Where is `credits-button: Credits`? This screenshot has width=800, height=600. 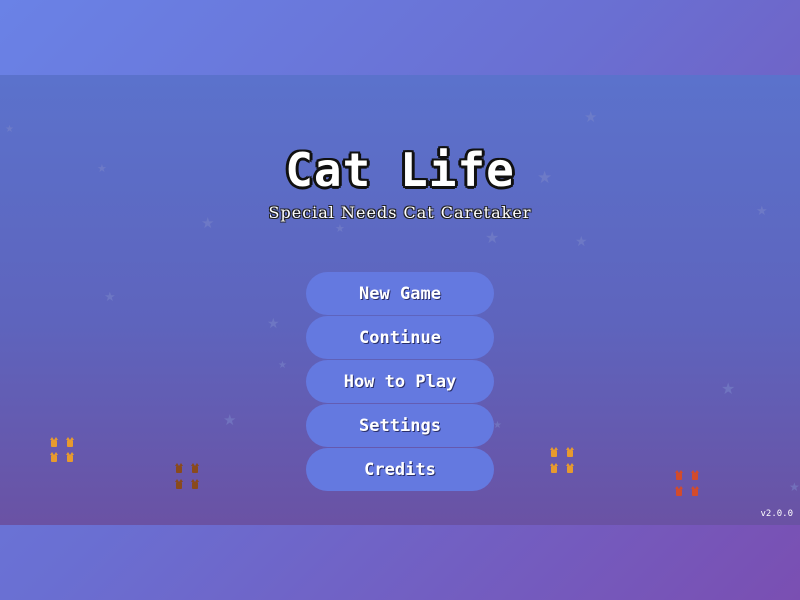 credits-button: Credits is located at coordinates (400, 469).